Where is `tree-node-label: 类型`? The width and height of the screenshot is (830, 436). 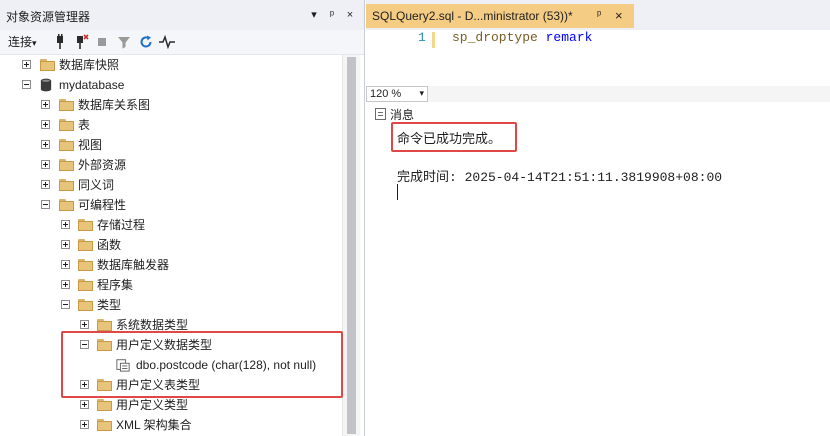
tree-node-label: 类型 is located at coordinates (109, 305).